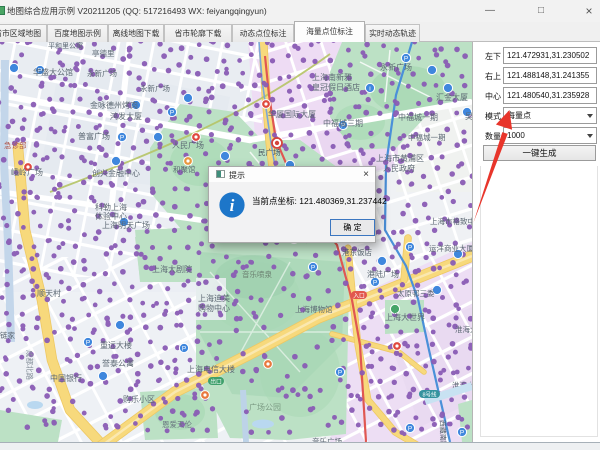 Image resolution: width=600 pixels, height=450 pixels. I want to click on svg-text: 皇冠假日酒店, so click(336, 87).